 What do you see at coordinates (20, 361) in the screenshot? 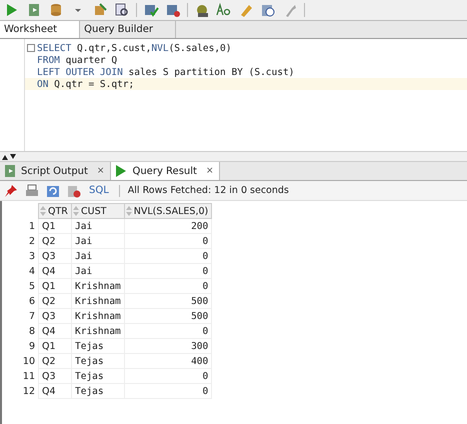
I see `row-number: 10` at bounding box center [20, 361].